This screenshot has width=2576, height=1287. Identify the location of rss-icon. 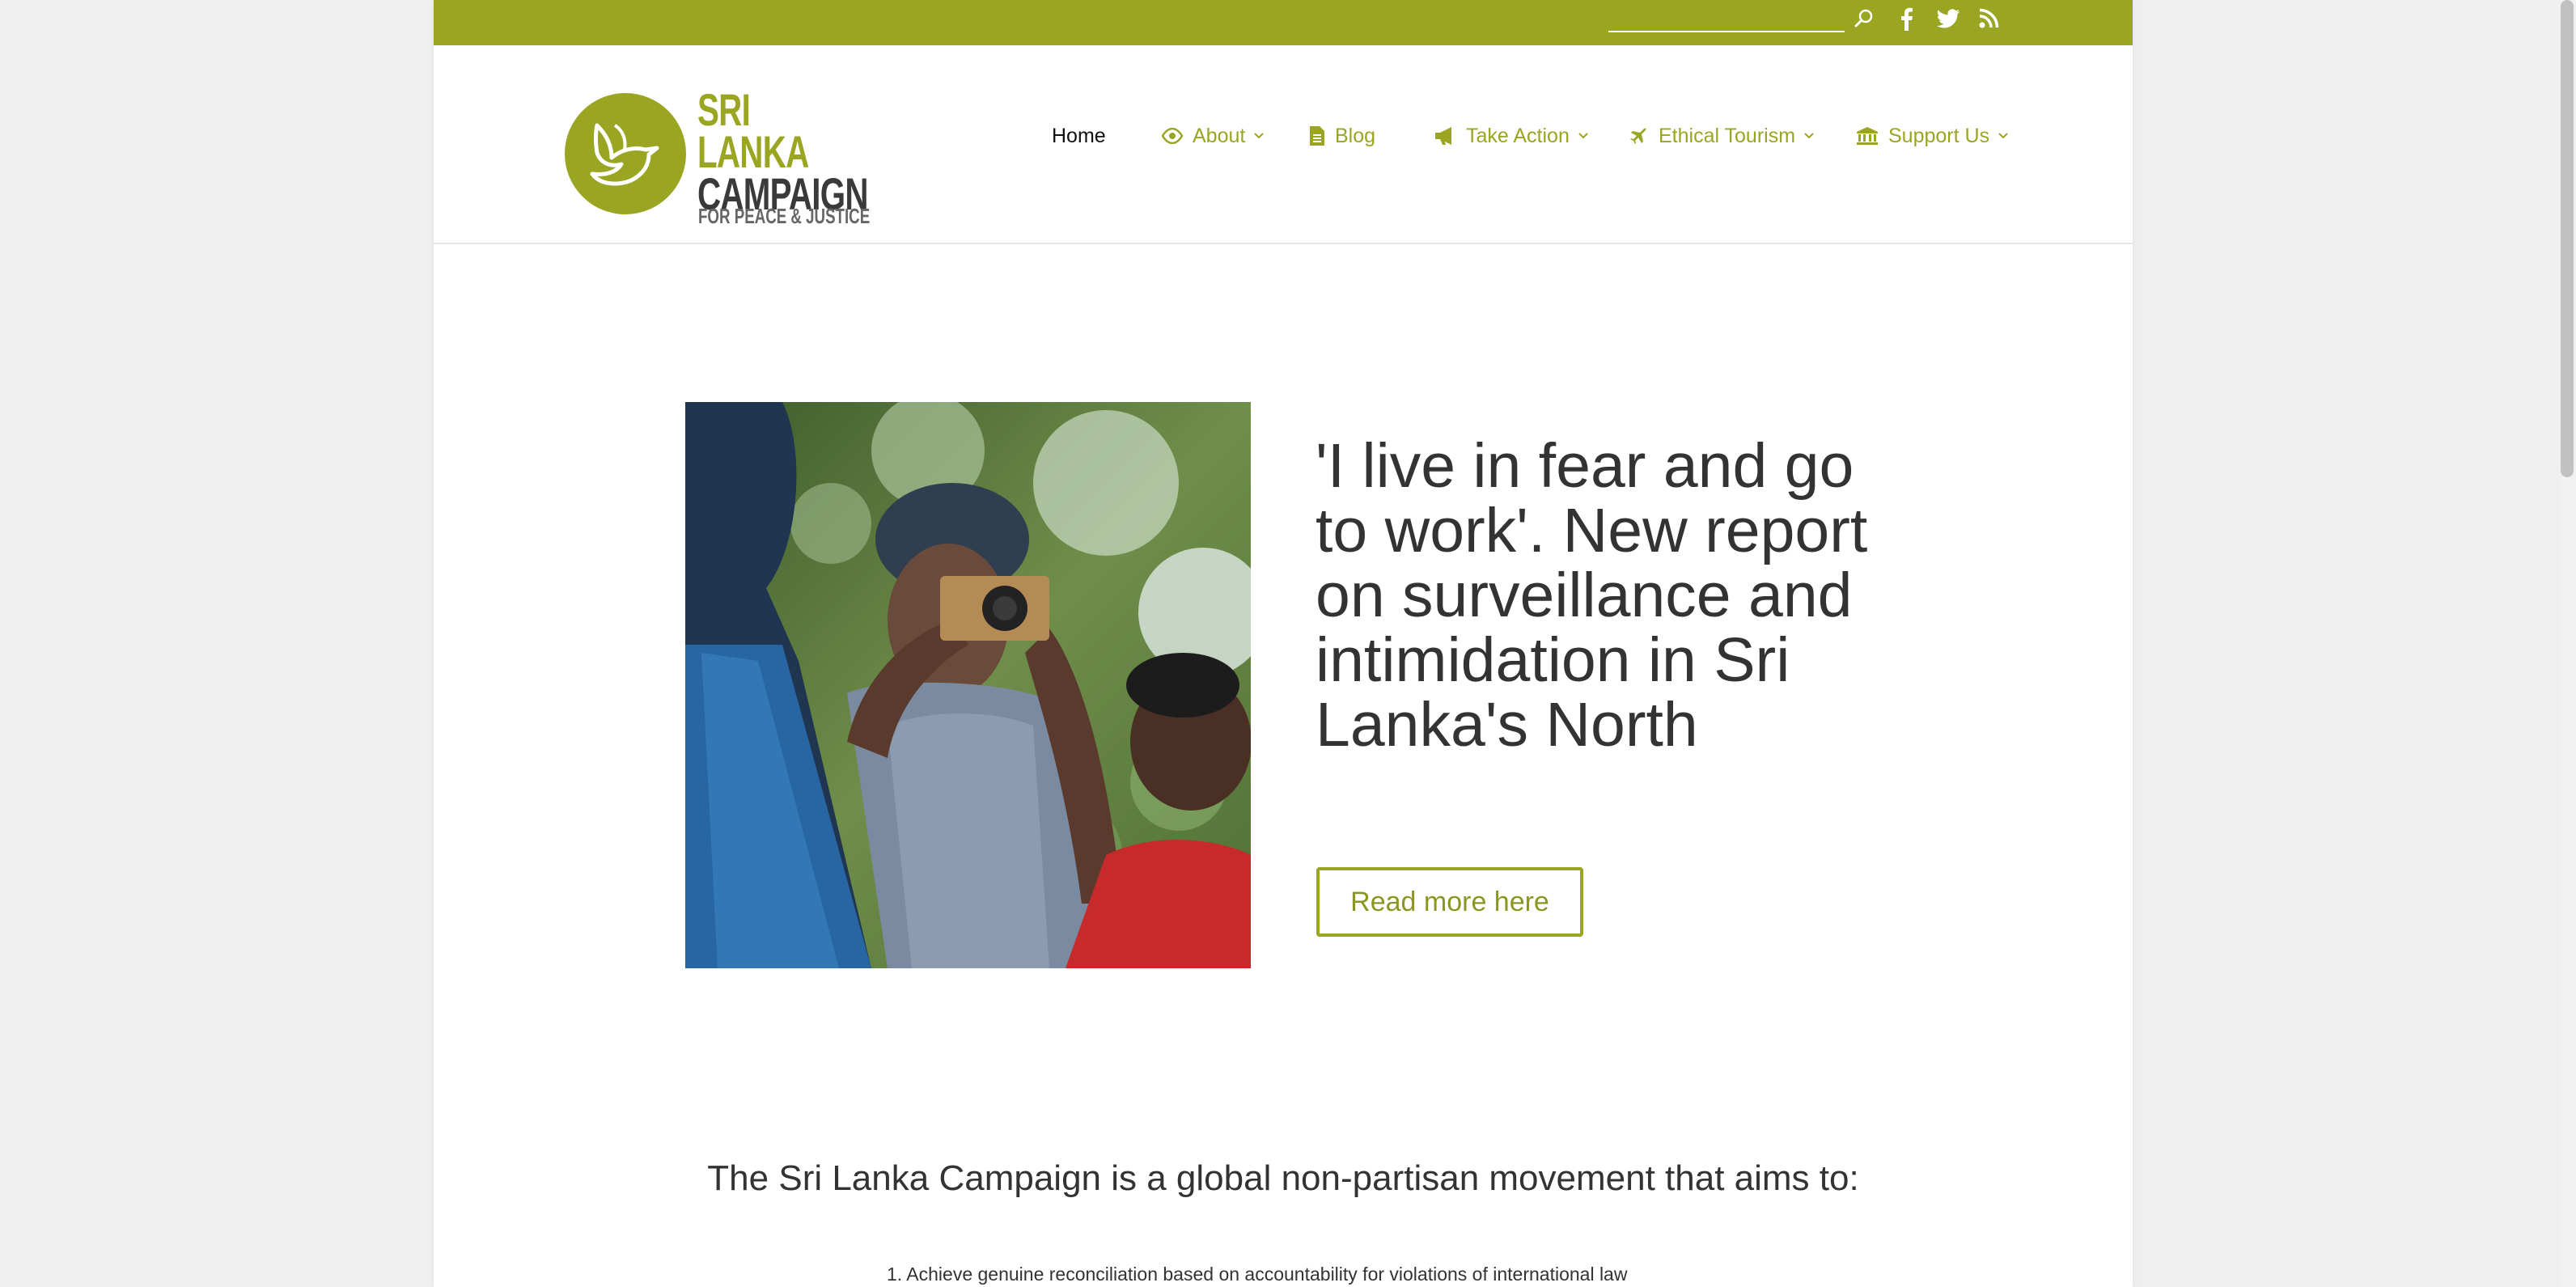
(1989, 18).